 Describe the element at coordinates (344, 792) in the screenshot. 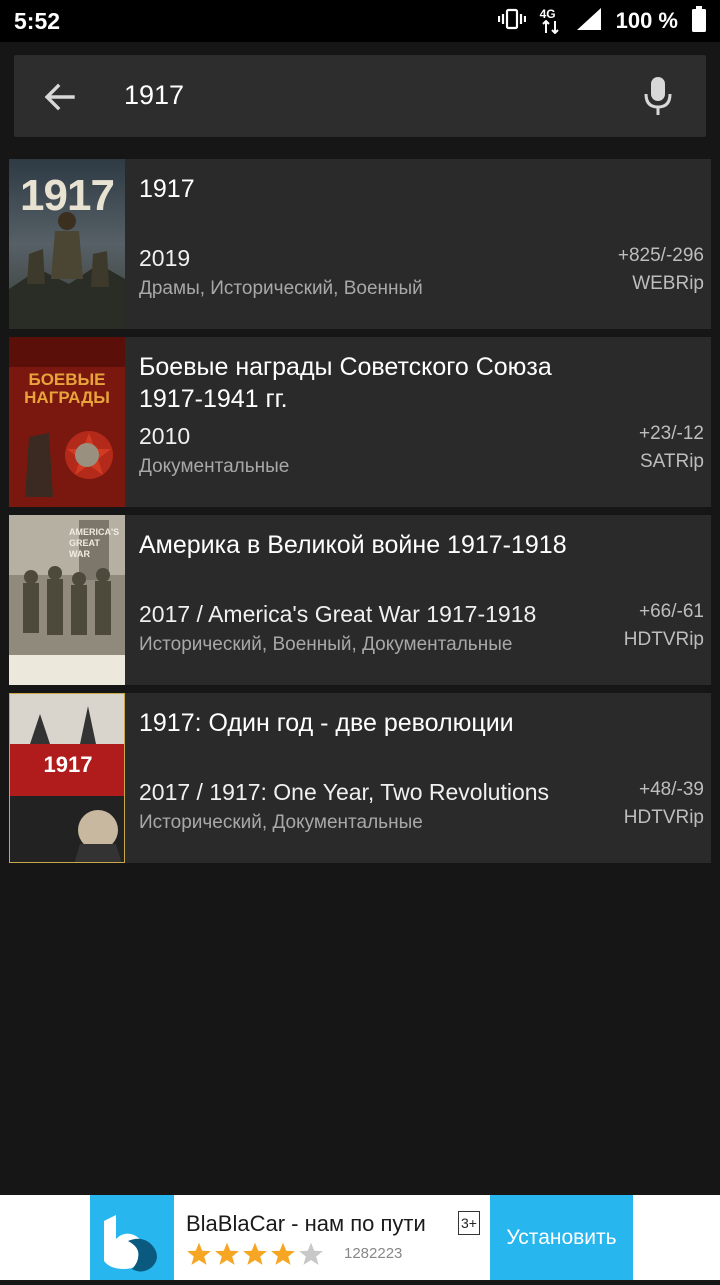

I see `result-year: 2017 / 1917: One Year, Two Revolutions` at that location.